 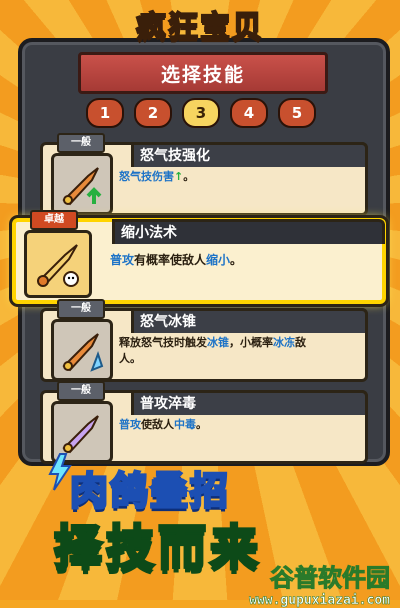 What do you see at coordinates (251, 342) in the screenshot?
I see `desc-text: ，小概率` at bounding box center [251, 342].